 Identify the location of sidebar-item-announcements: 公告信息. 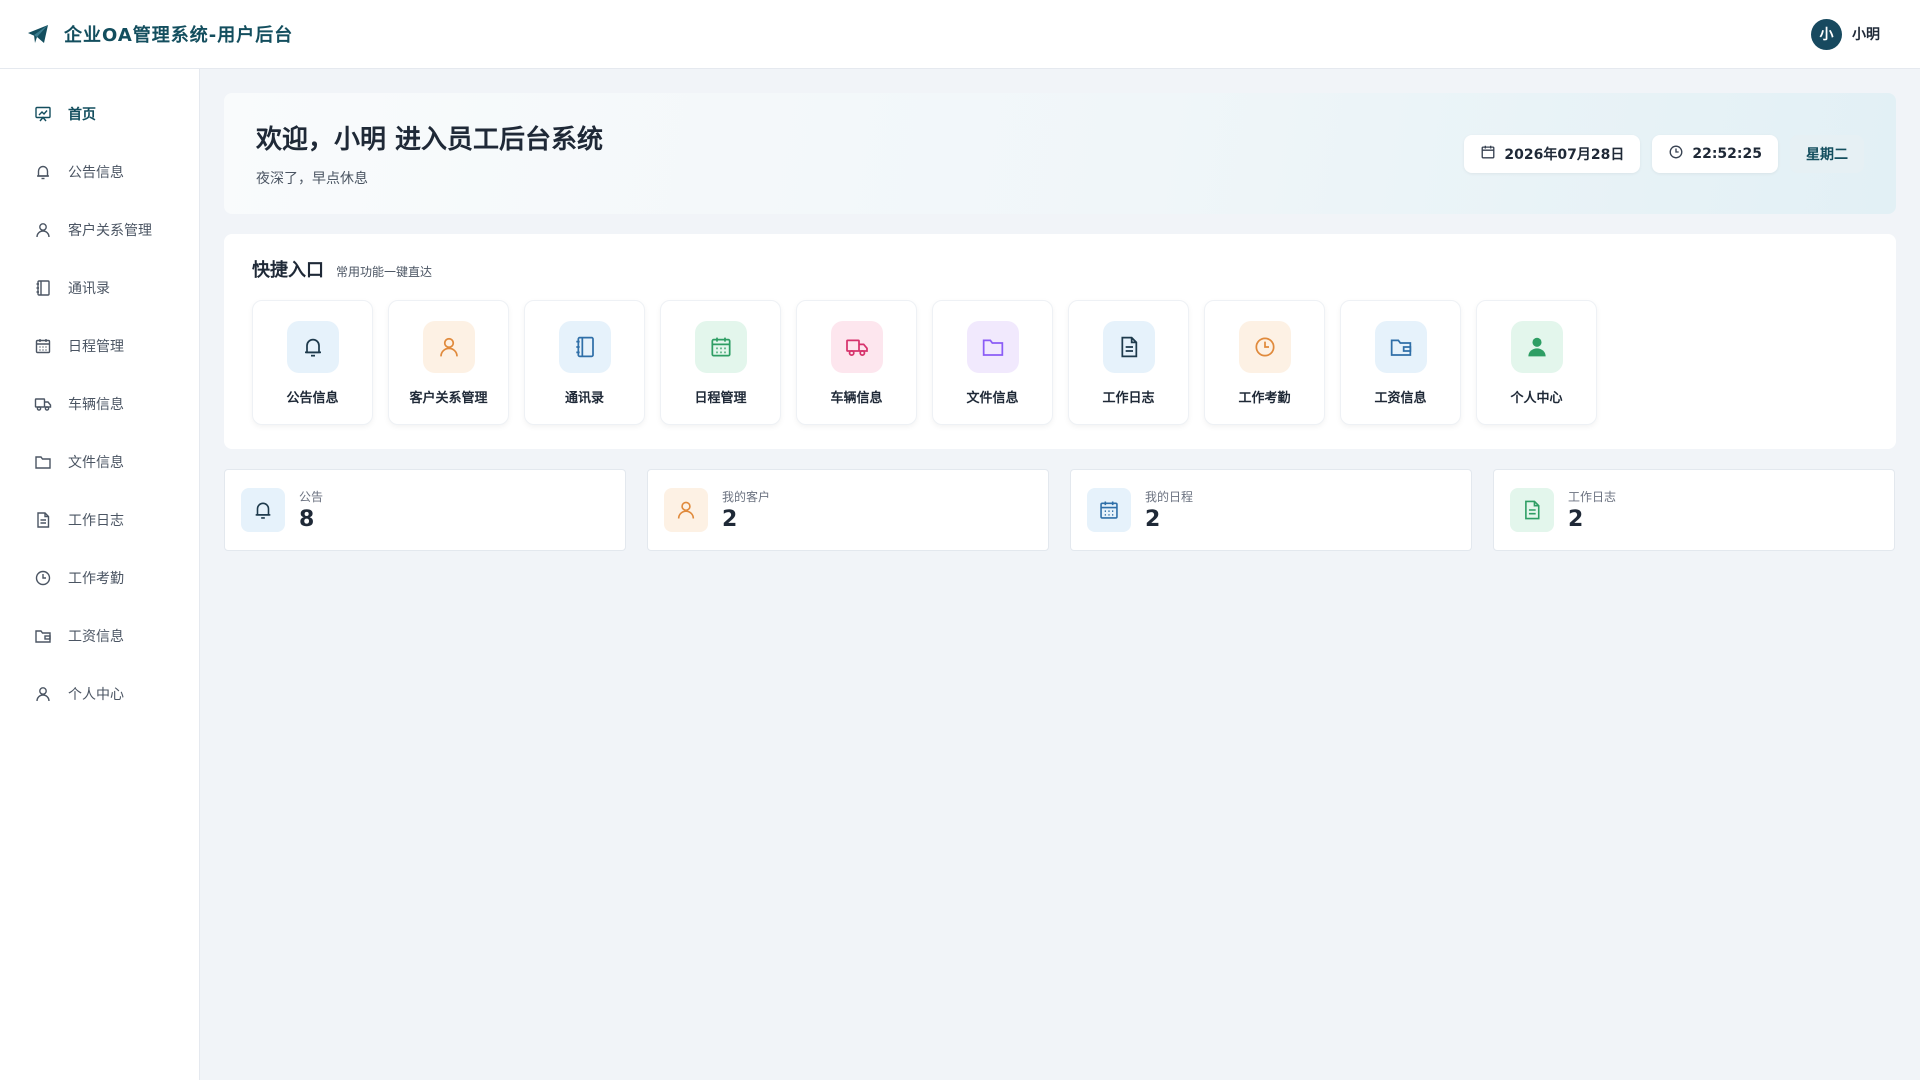
(99, 172).